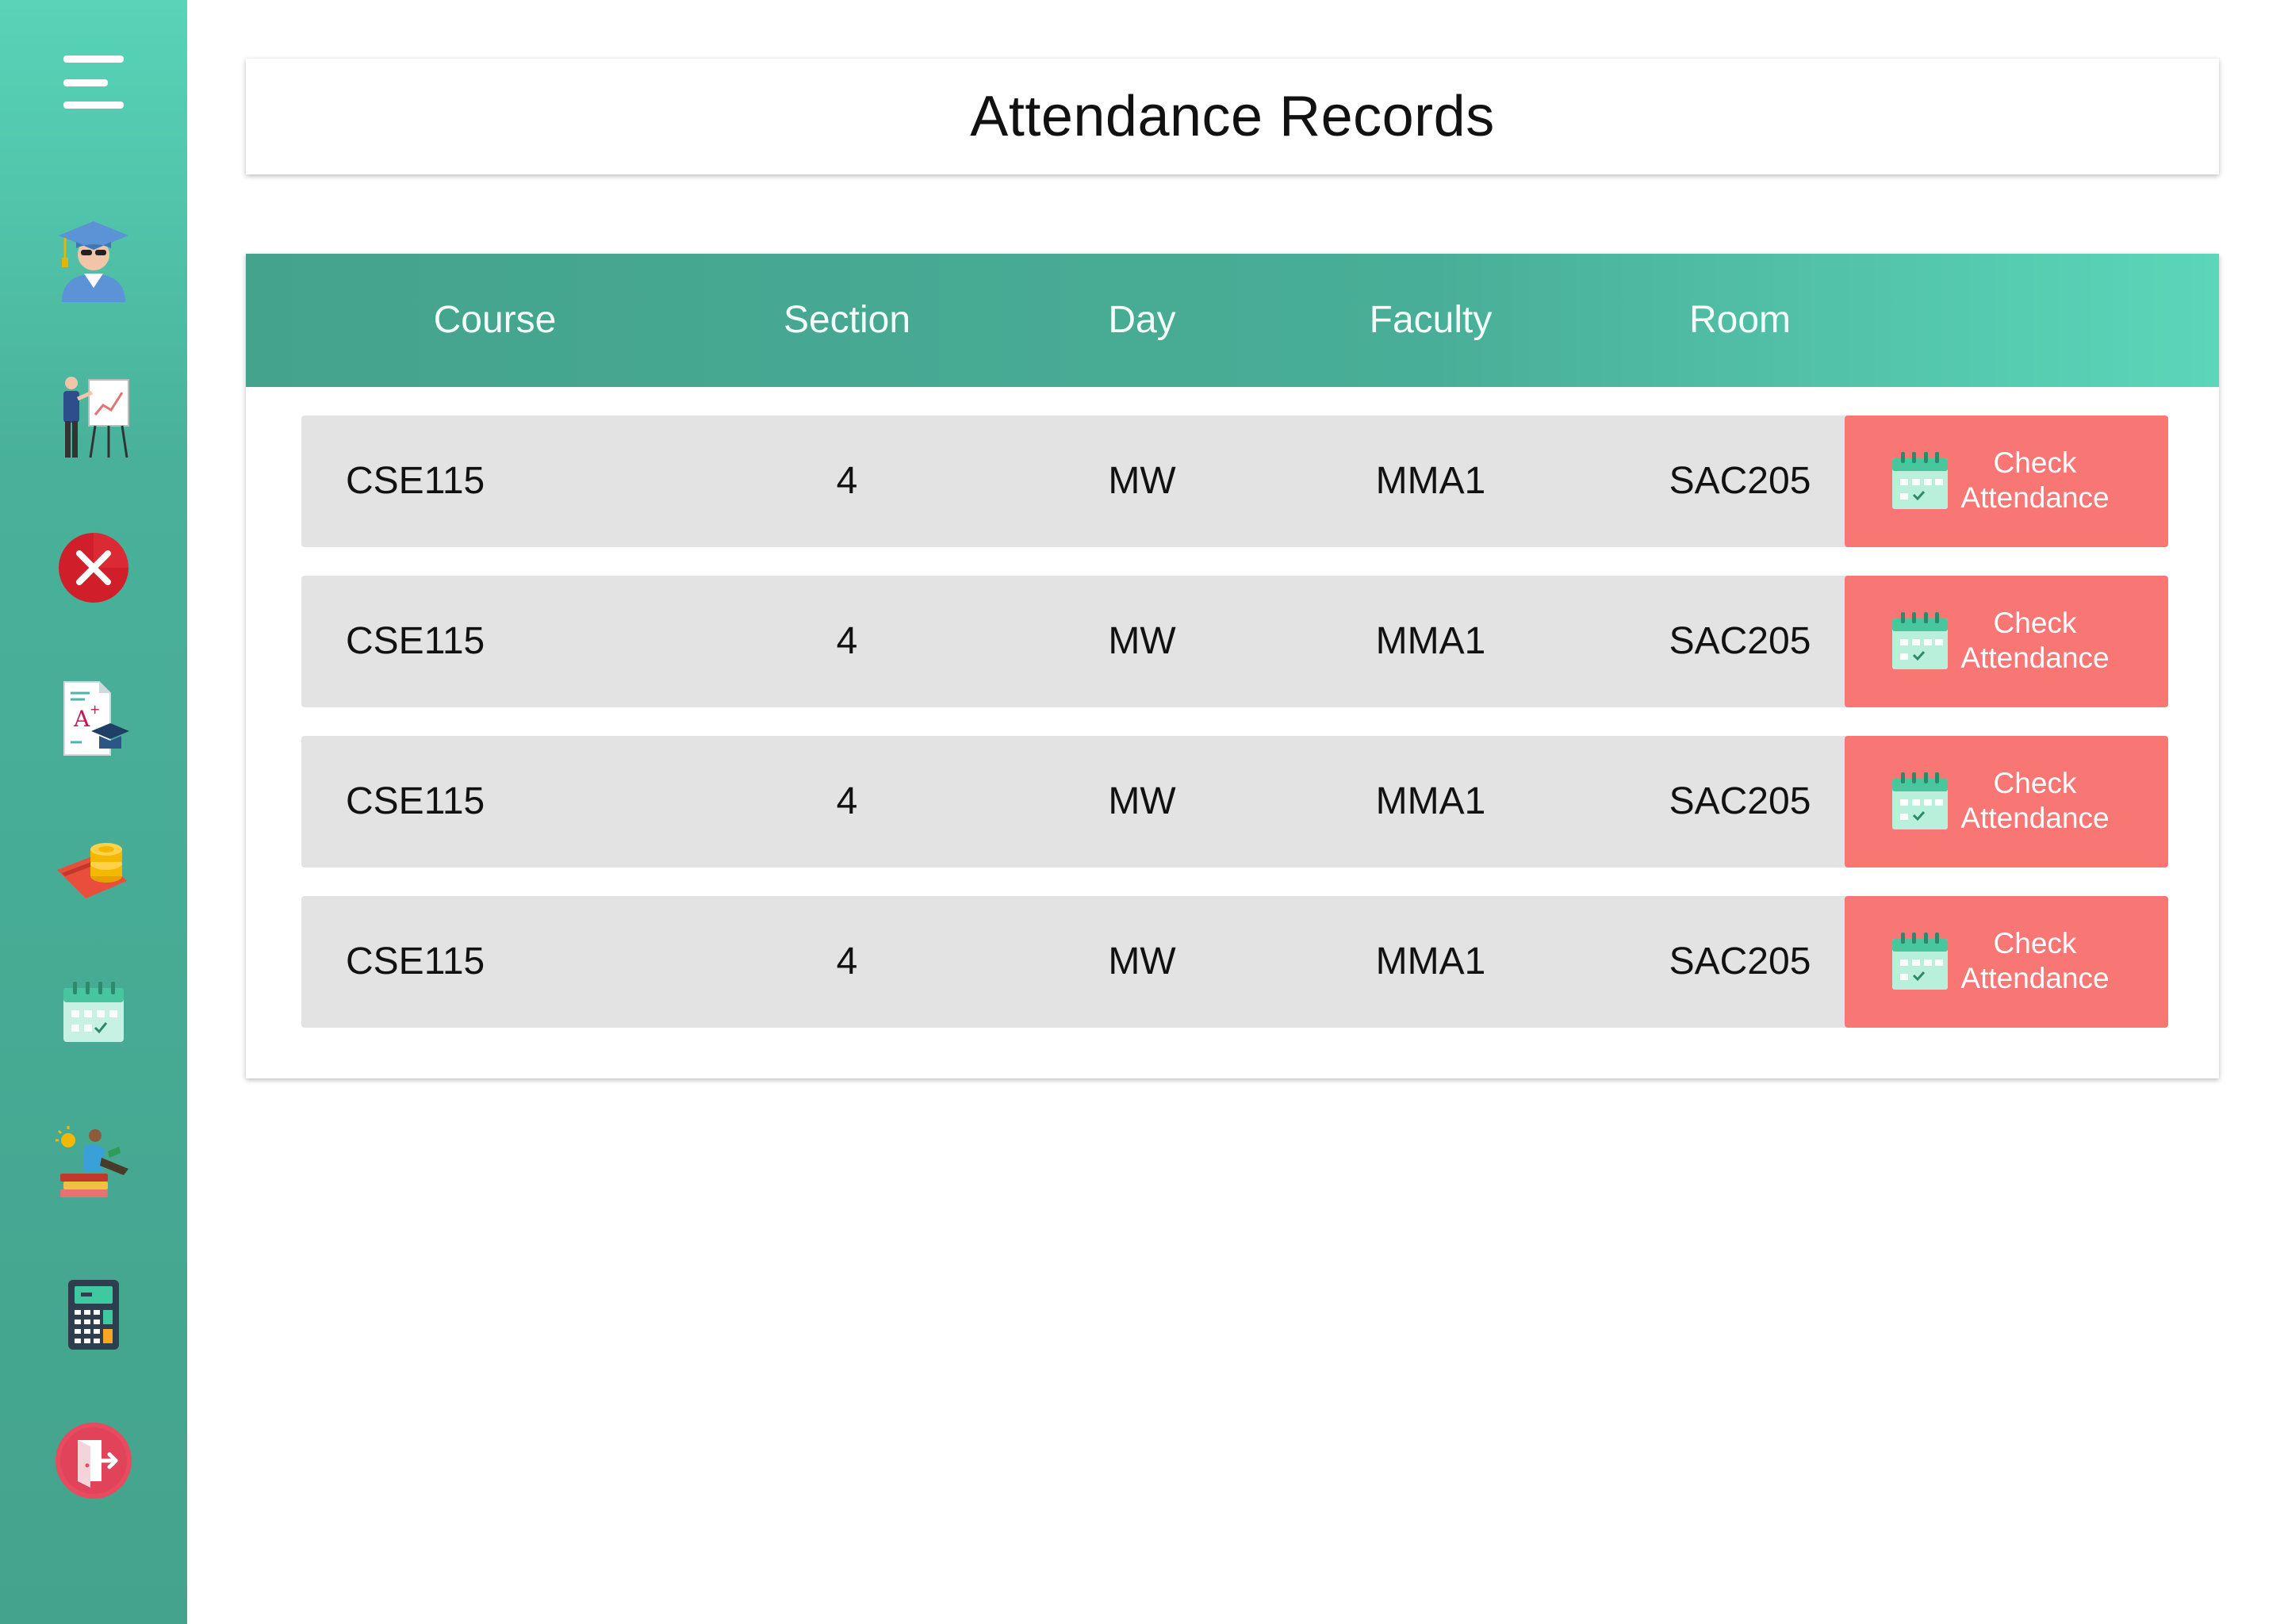 The image size is (2284, 1624). I want to click on reading-student-icon, so click(92, 1161).